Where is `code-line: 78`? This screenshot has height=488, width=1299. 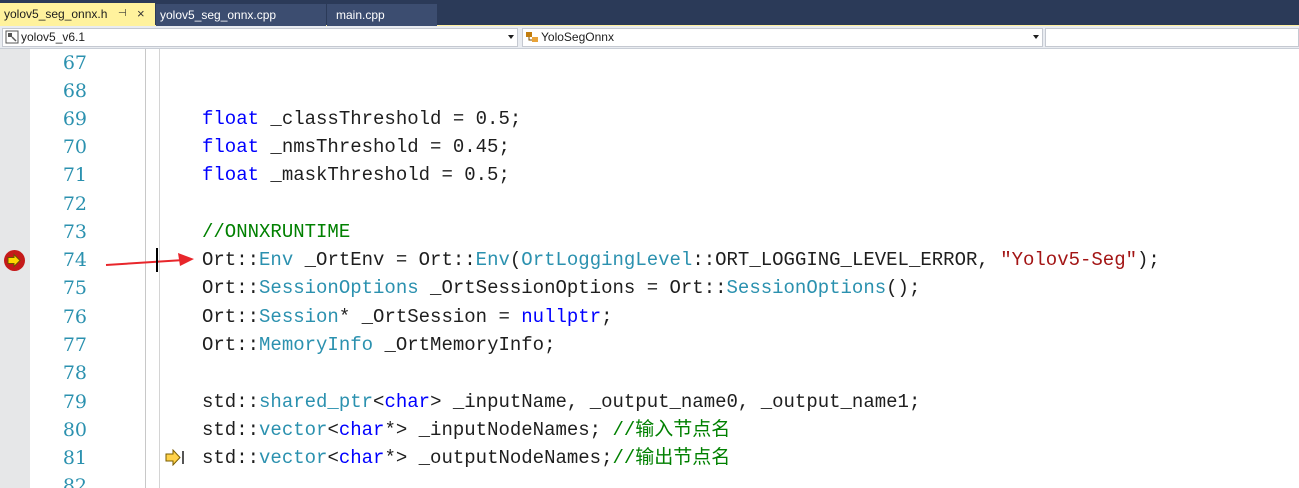 code-line: 78 is located at coordinates (649, 373).